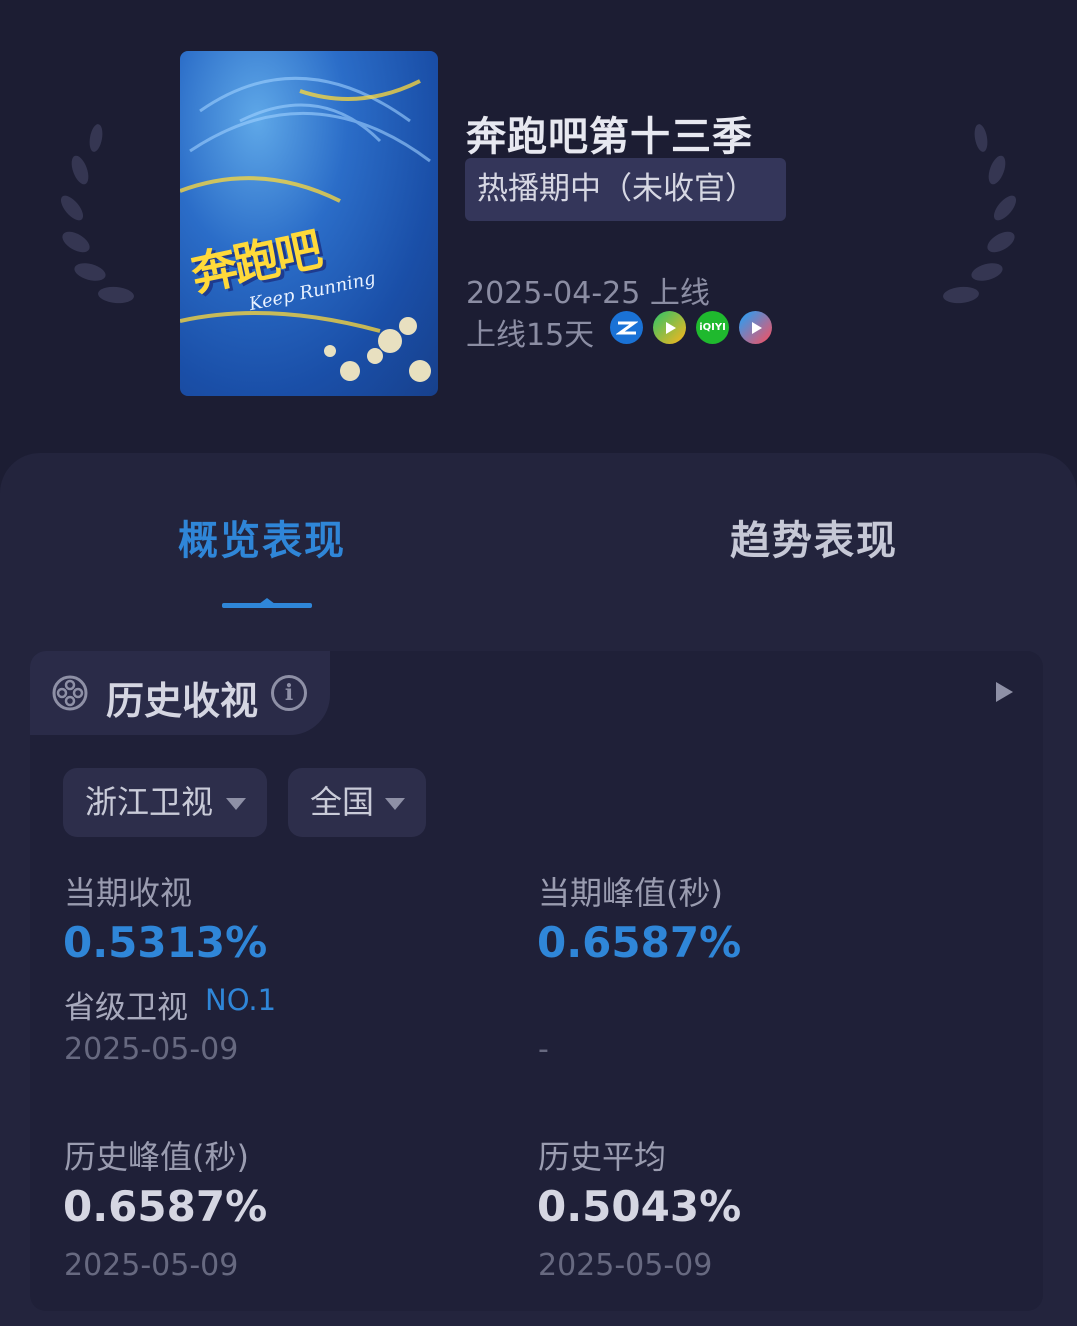 This screenshot has height=1326, width=1077. What do you see at coordinates (126, 1008) in the screenshot?
I see `rank-label: 省级卫视` at bounding box center [126, 1008].